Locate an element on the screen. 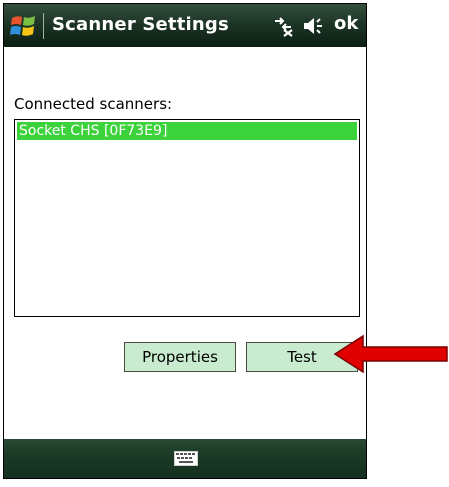 The width and height of the screenshot is (449, 487). list-item-label: Socket CHS [0F73E9] is located at coordinates (93, 131).